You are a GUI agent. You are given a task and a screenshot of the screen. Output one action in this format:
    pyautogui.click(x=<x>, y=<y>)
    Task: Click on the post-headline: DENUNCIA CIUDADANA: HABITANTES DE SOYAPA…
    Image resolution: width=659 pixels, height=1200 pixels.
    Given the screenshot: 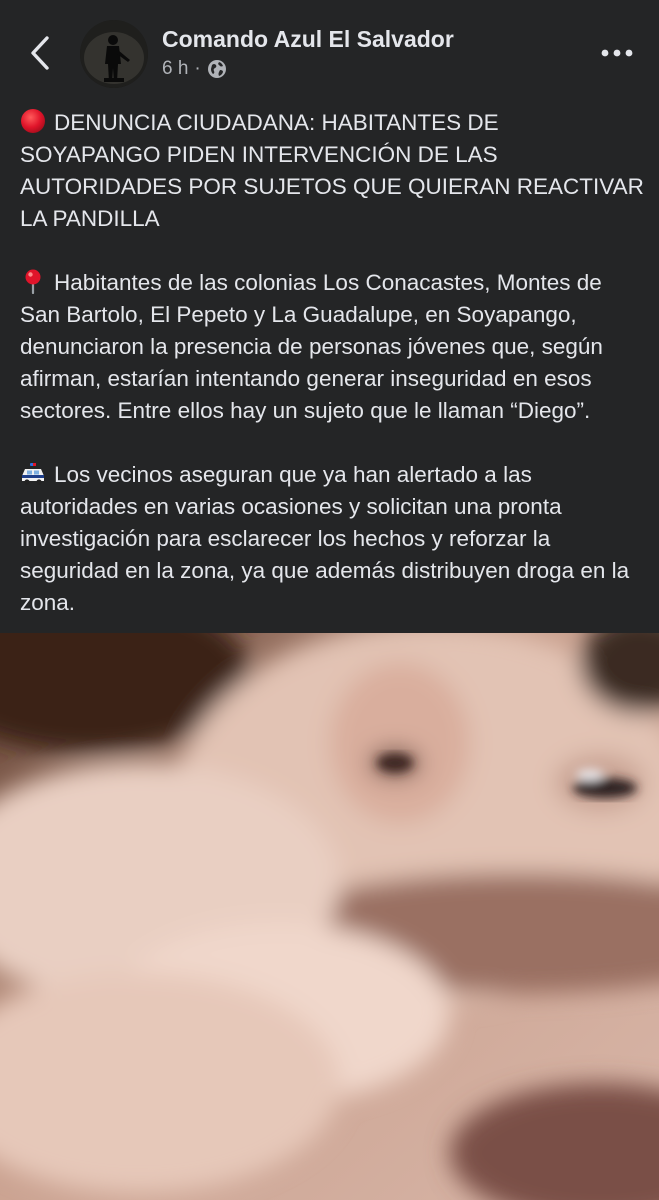 What is the action you would take?
    pyautogui.click(x=332, y=170)
    